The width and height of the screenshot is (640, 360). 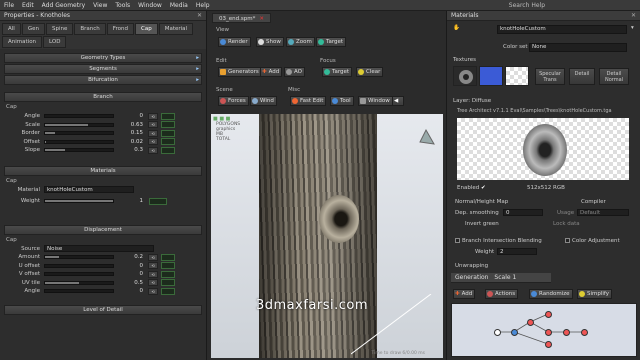 I want to click on tab-all: All, so click(x=11, y=29).